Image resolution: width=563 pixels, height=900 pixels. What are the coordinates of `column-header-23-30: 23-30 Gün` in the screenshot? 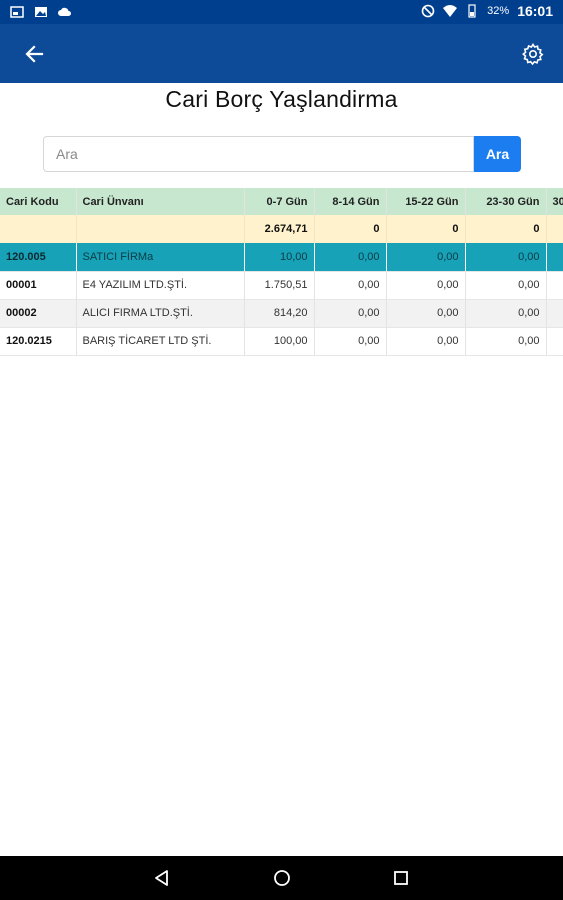 It's located at (506, 201).